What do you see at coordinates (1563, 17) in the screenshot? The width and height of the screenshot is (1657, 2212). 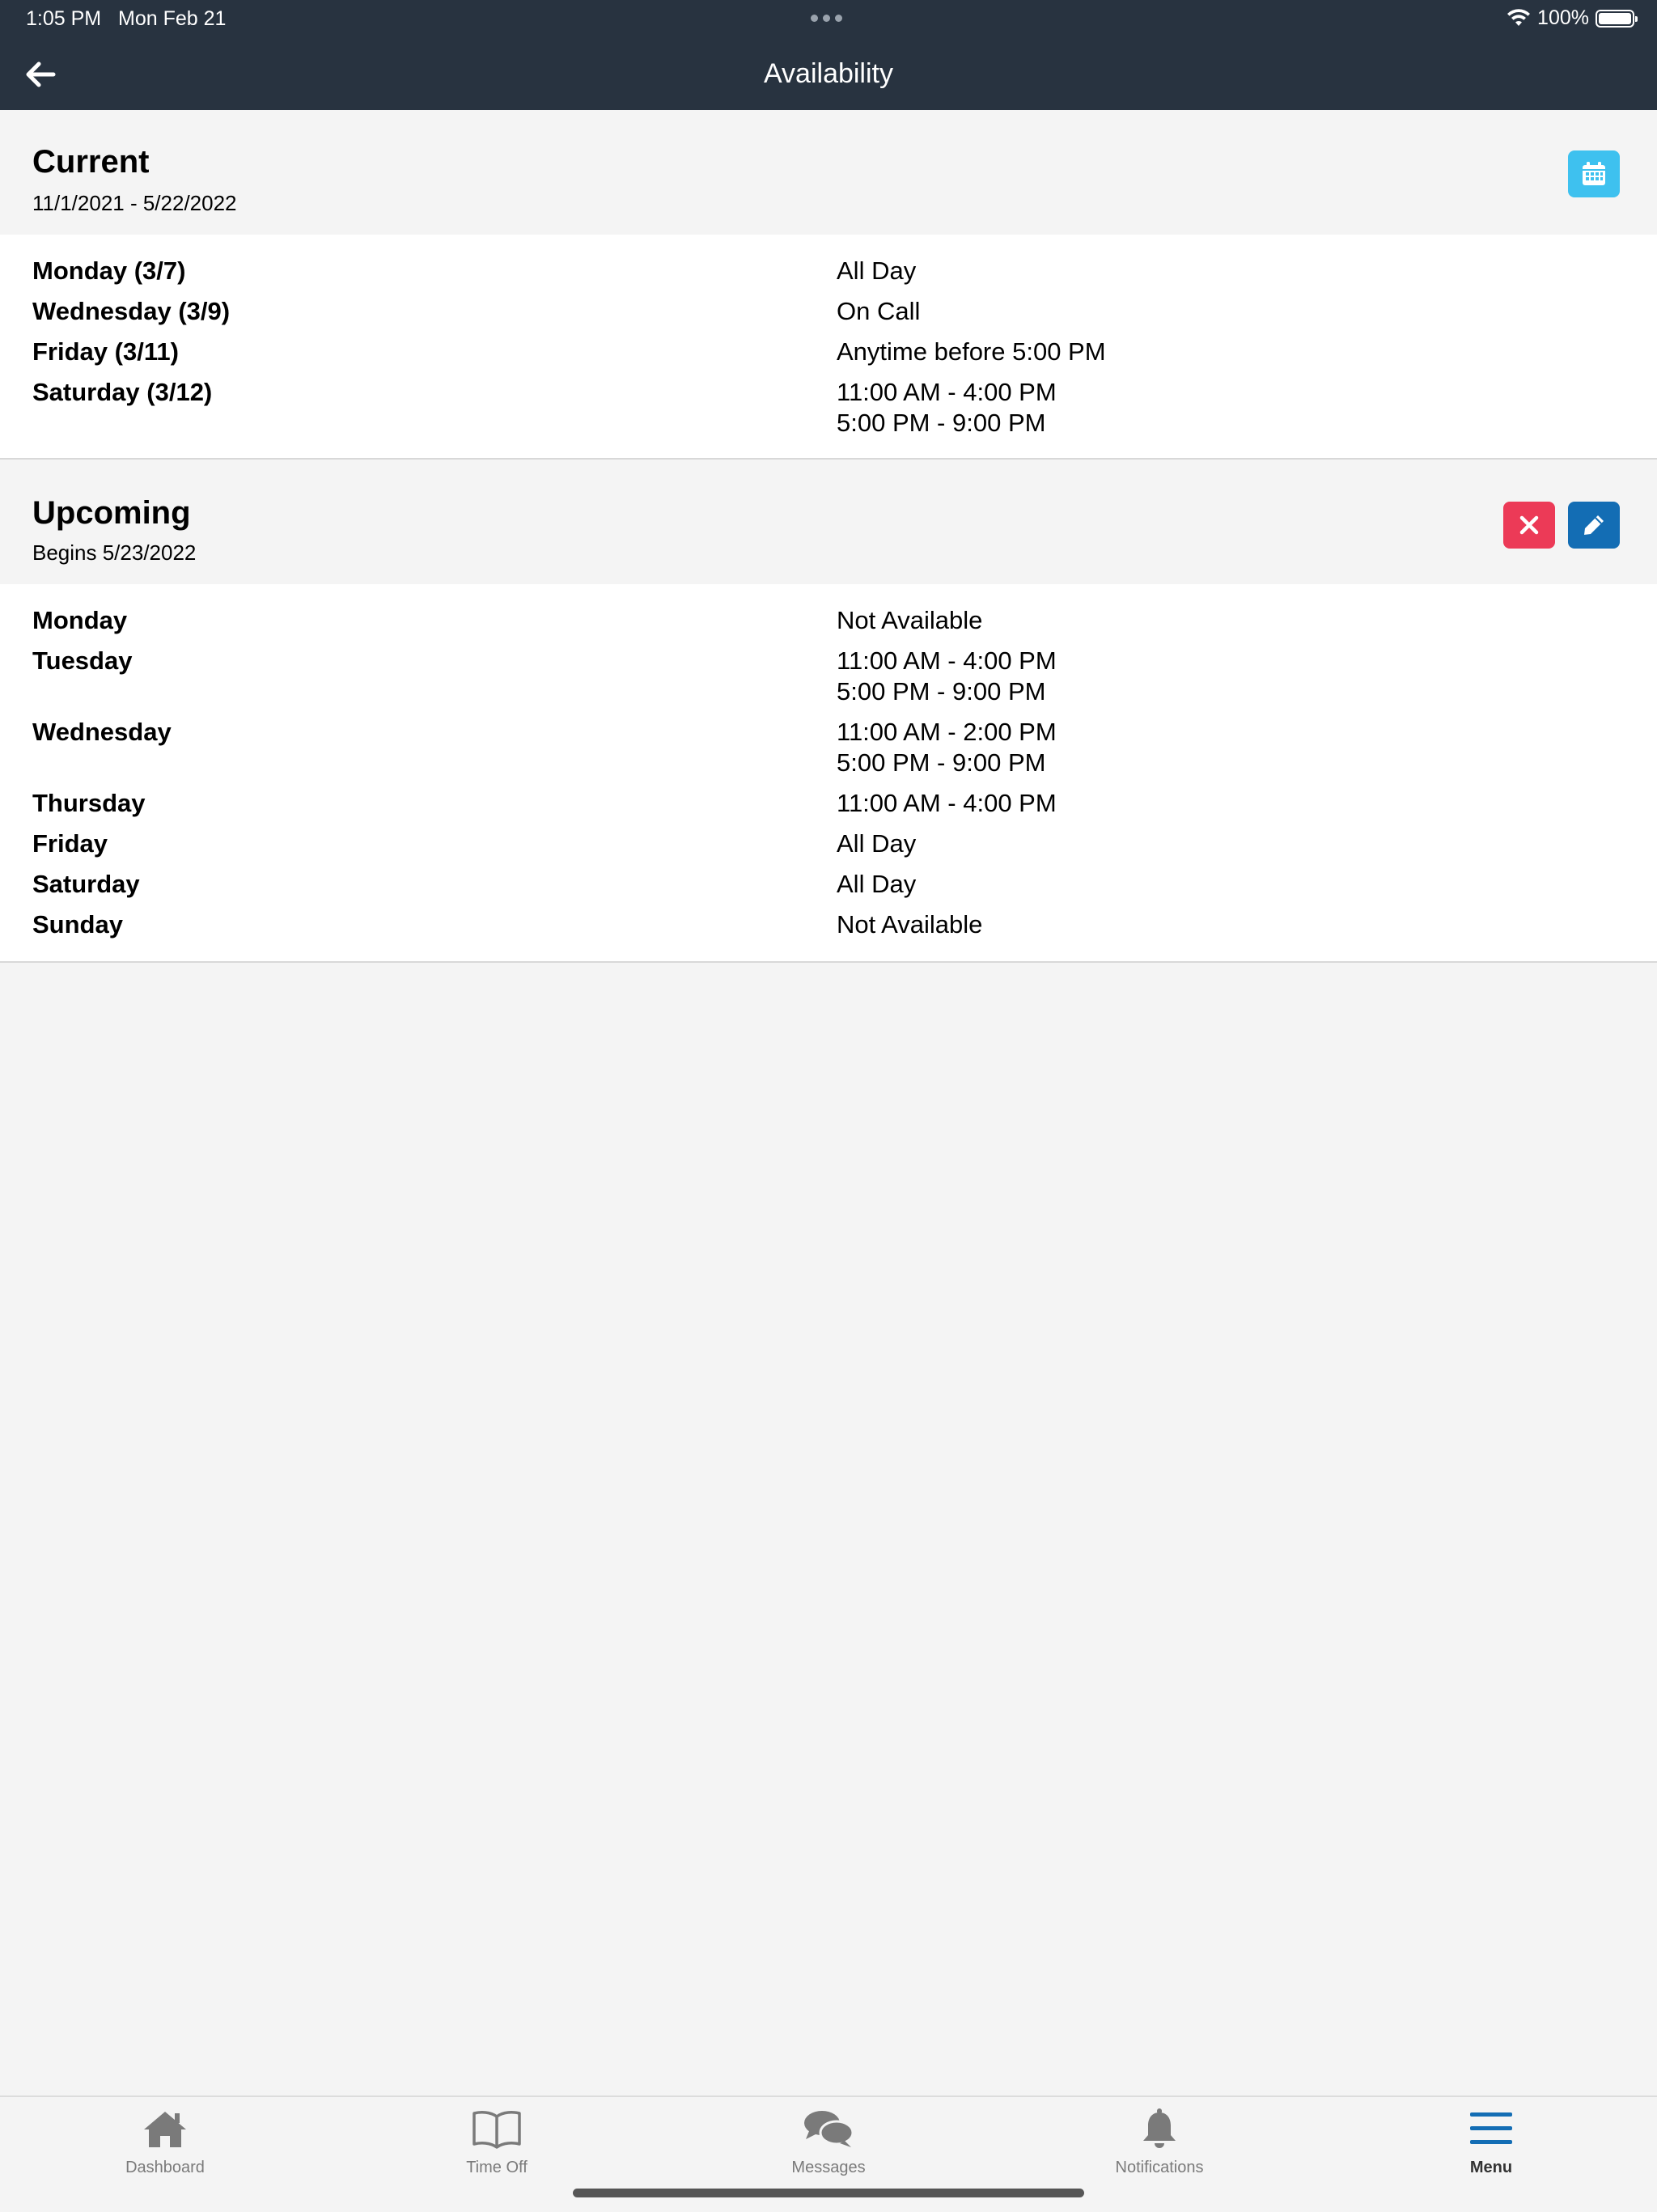 I see `battery-percent: 100%` at bounding box center [1563, 17].